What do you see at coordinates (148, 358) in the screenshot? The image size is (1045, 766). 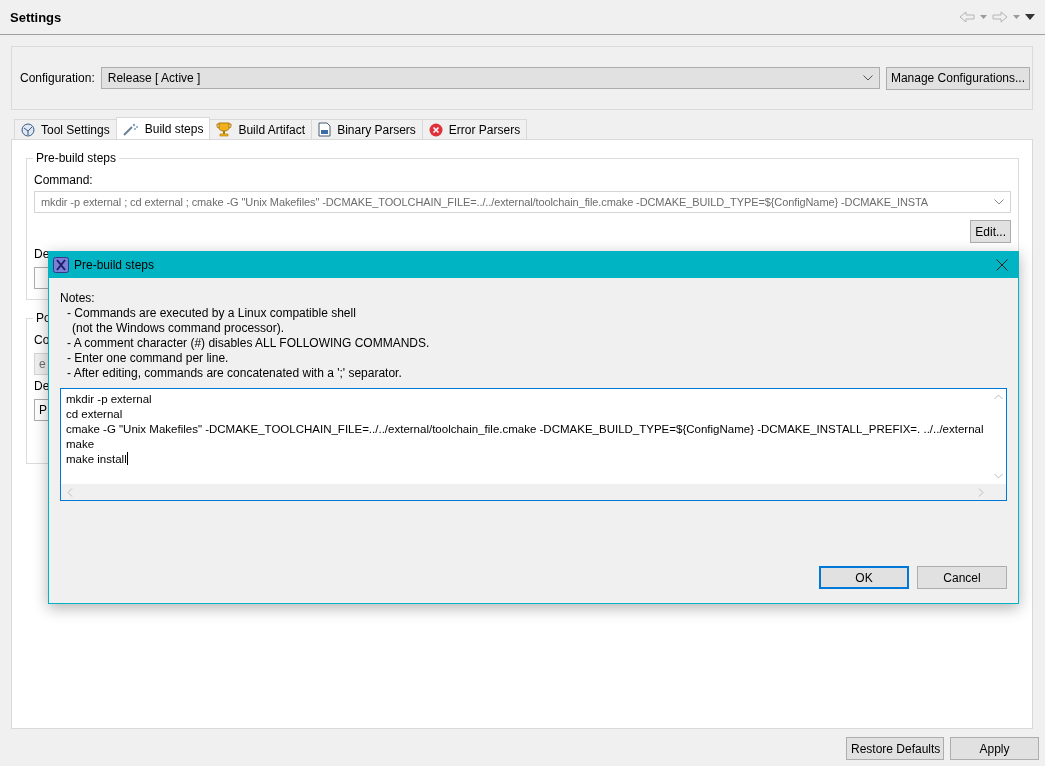 I see `note-text: - Enter one command per line.` at bounding box center [148, 358].